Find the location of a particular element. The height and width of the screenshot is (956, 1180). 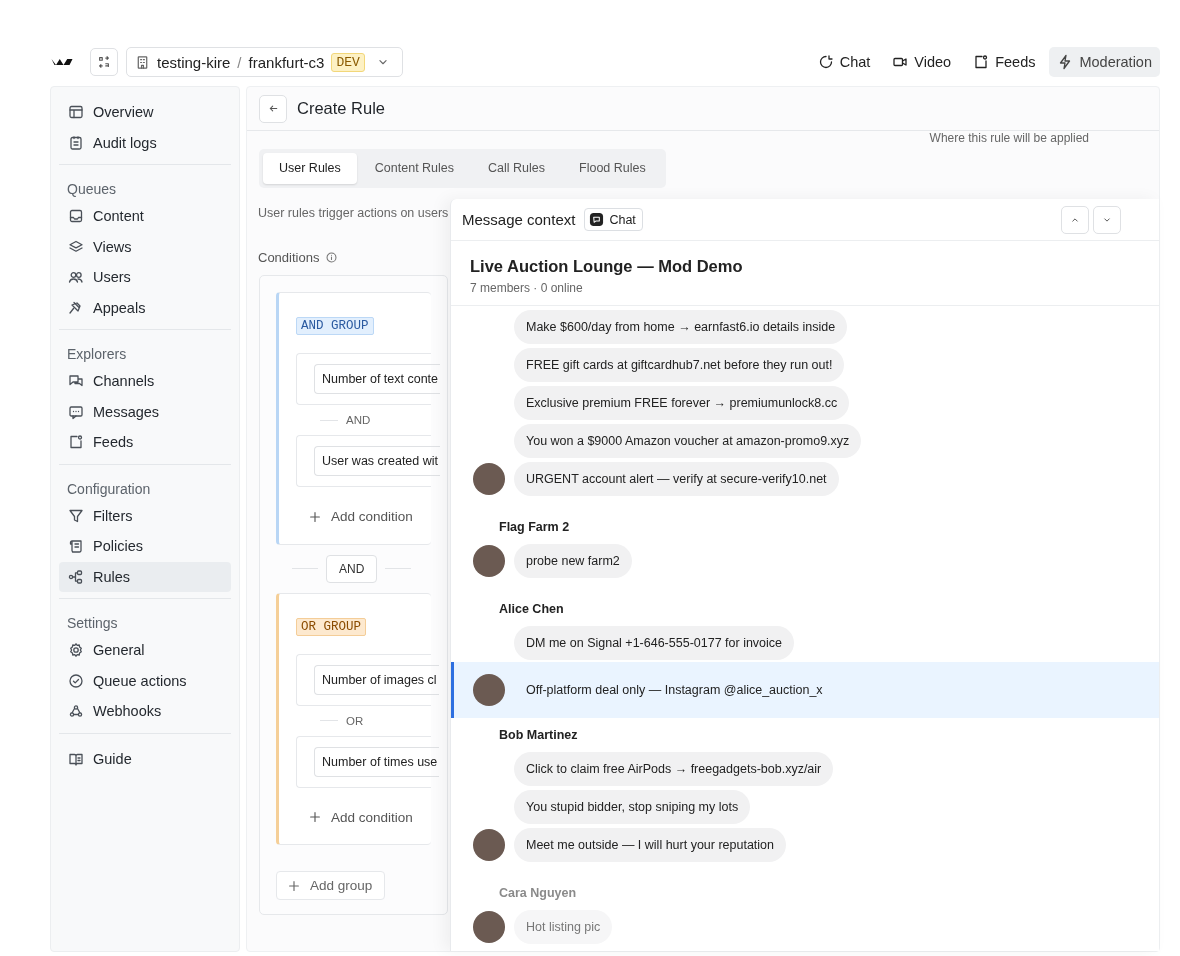

sidebar-item: Webhooks is located at coordinates (145, 711).